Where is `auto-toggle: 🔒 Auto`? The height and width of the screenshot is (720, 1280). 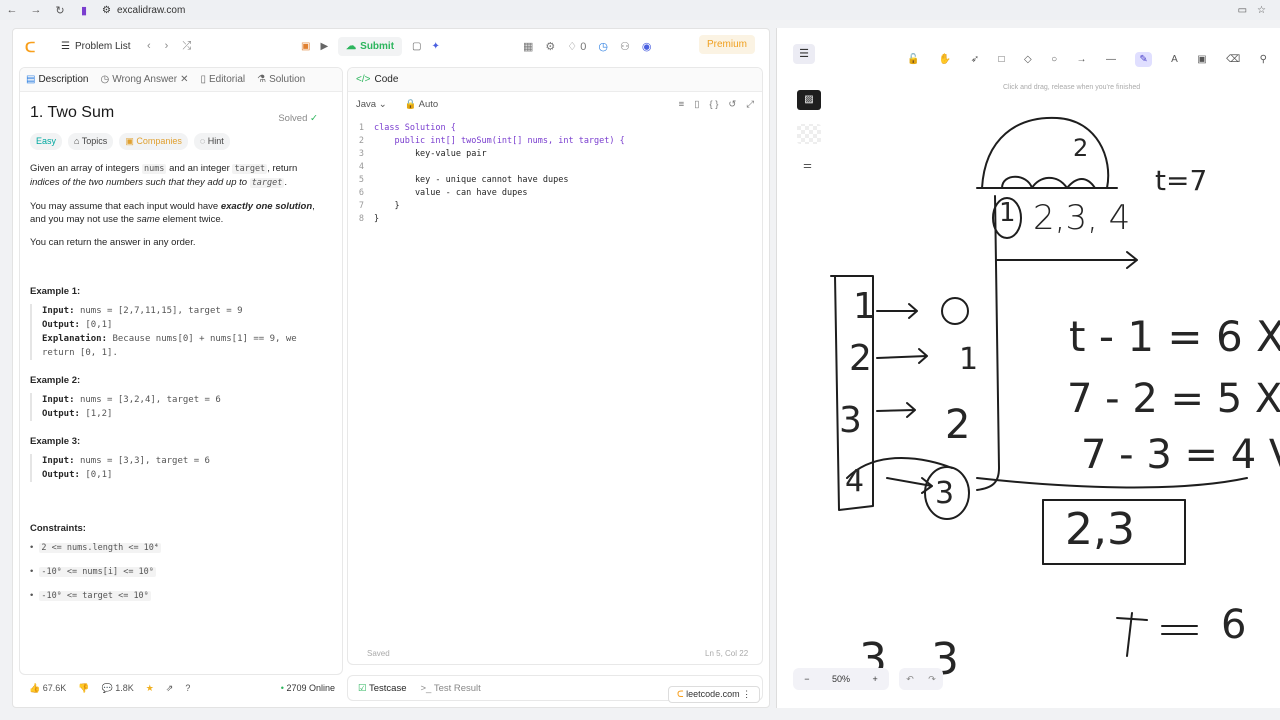
auto-toggle: 🔒 Auto is located at coordinates (422, 104).